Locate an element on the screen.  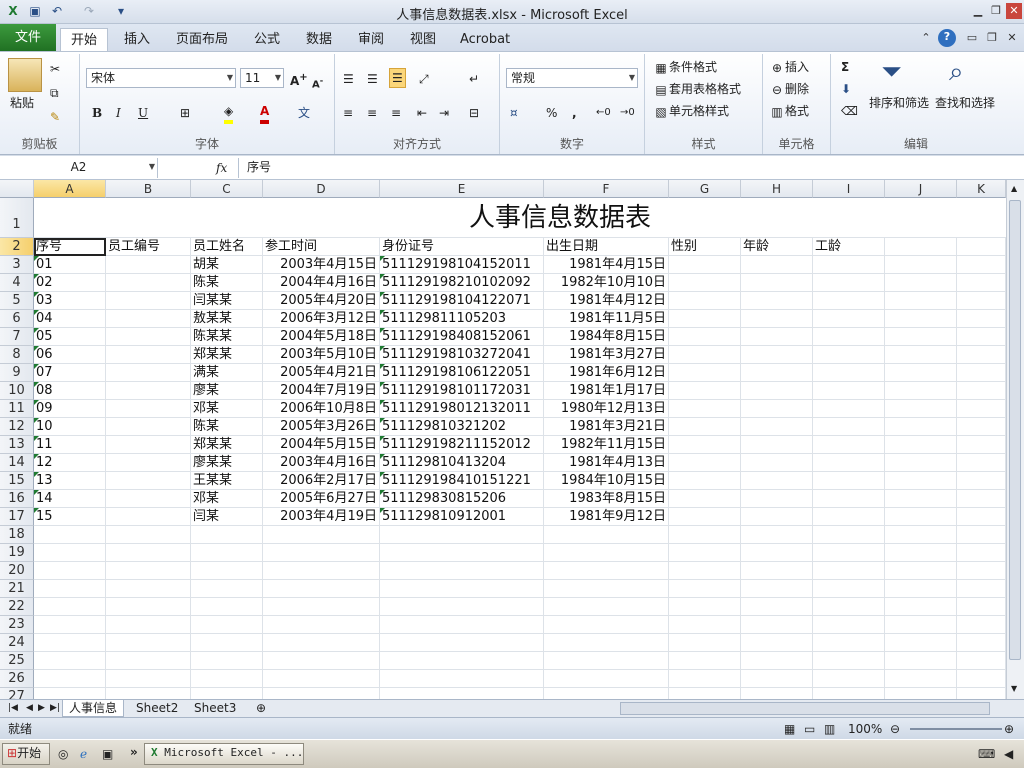
cell: 满某 is located at coordinates (227, 373).